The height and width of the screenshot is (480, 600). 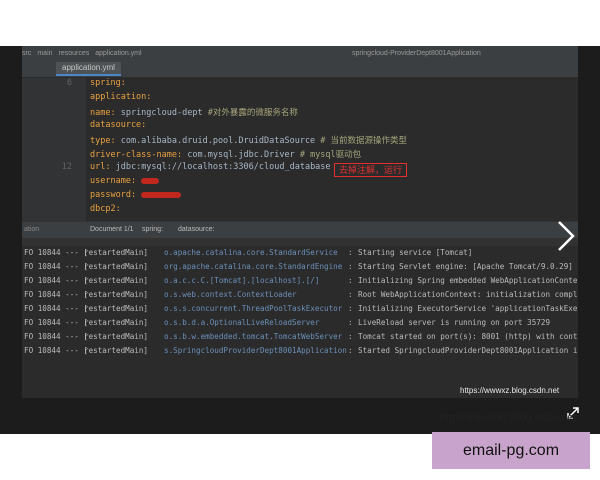 What do you see at coordinates (118, 125) in the screenshot?
I see `yaml-key: datasource:` at bounding box center [118, 125].